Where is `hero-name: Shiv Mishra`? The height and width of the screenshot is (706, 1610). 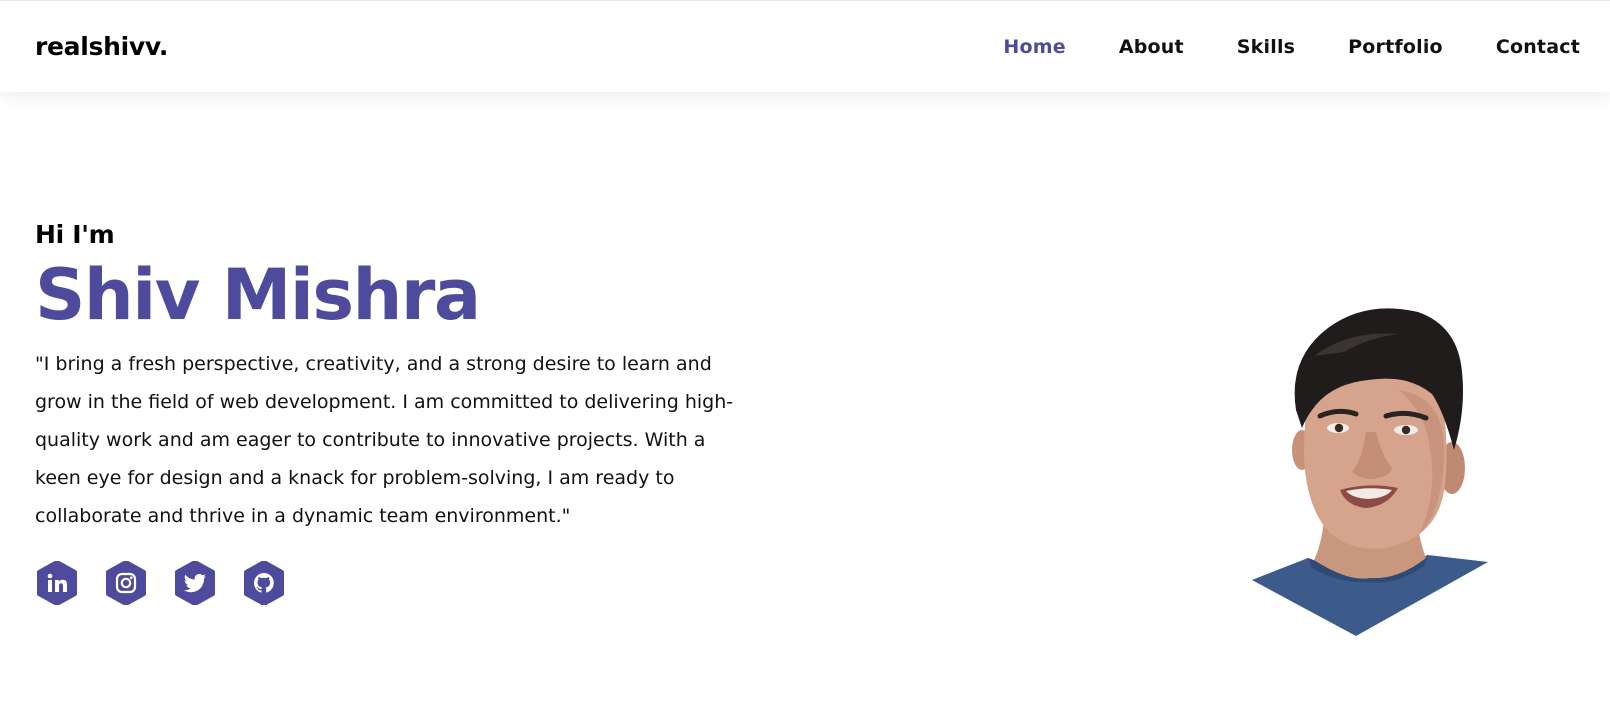 hero-name: Shiv Mishra is located at coordinates (258, 295).